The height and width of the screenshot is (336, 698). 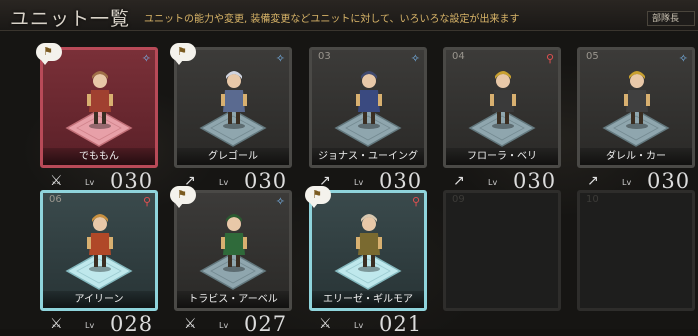 I want to click on unit-card: ⚲ エリーゼ・ギルモア, so click(x=368, y=250).